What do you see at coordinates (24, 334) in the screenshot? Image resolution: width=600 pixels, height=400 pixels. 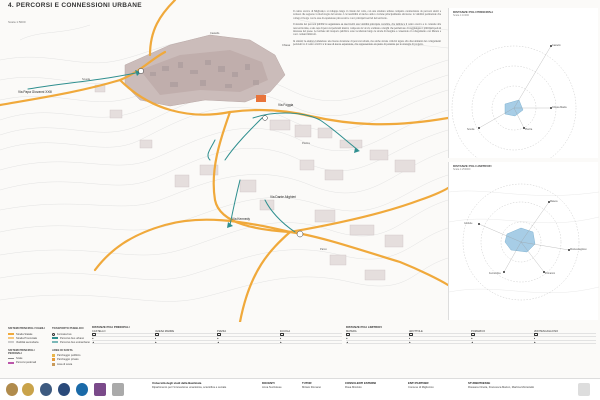 I see `legend-item: Strada Statale` at bounding box center [24, 334].